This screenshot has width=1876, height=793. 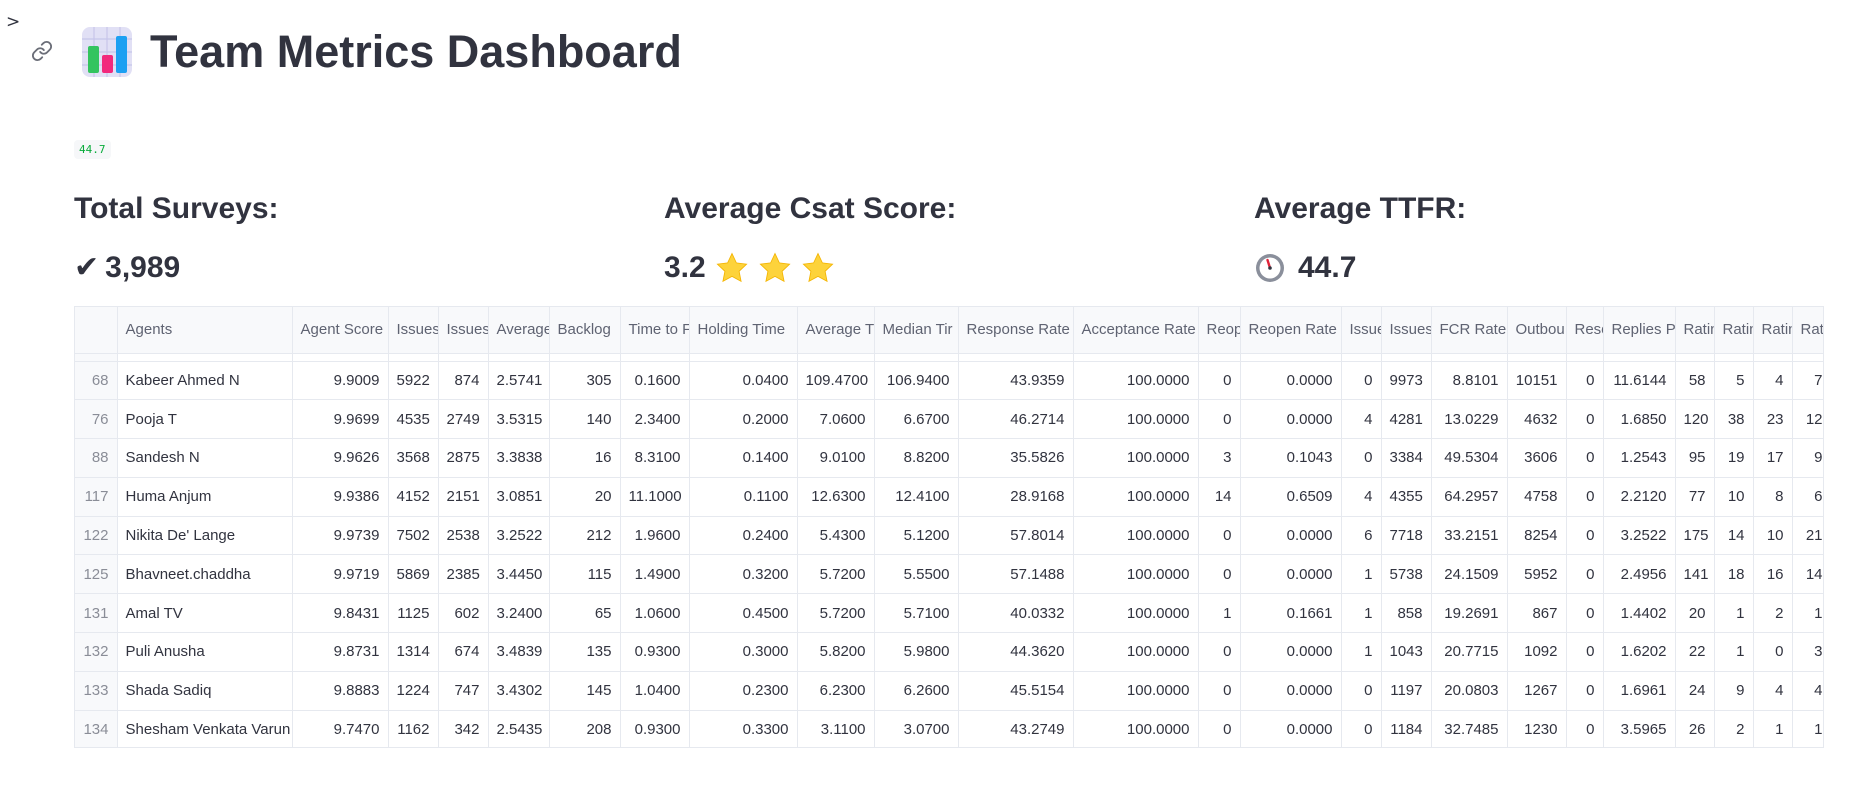 I want to click on table-cell: 1.2543, so click(x=1639, y=458).